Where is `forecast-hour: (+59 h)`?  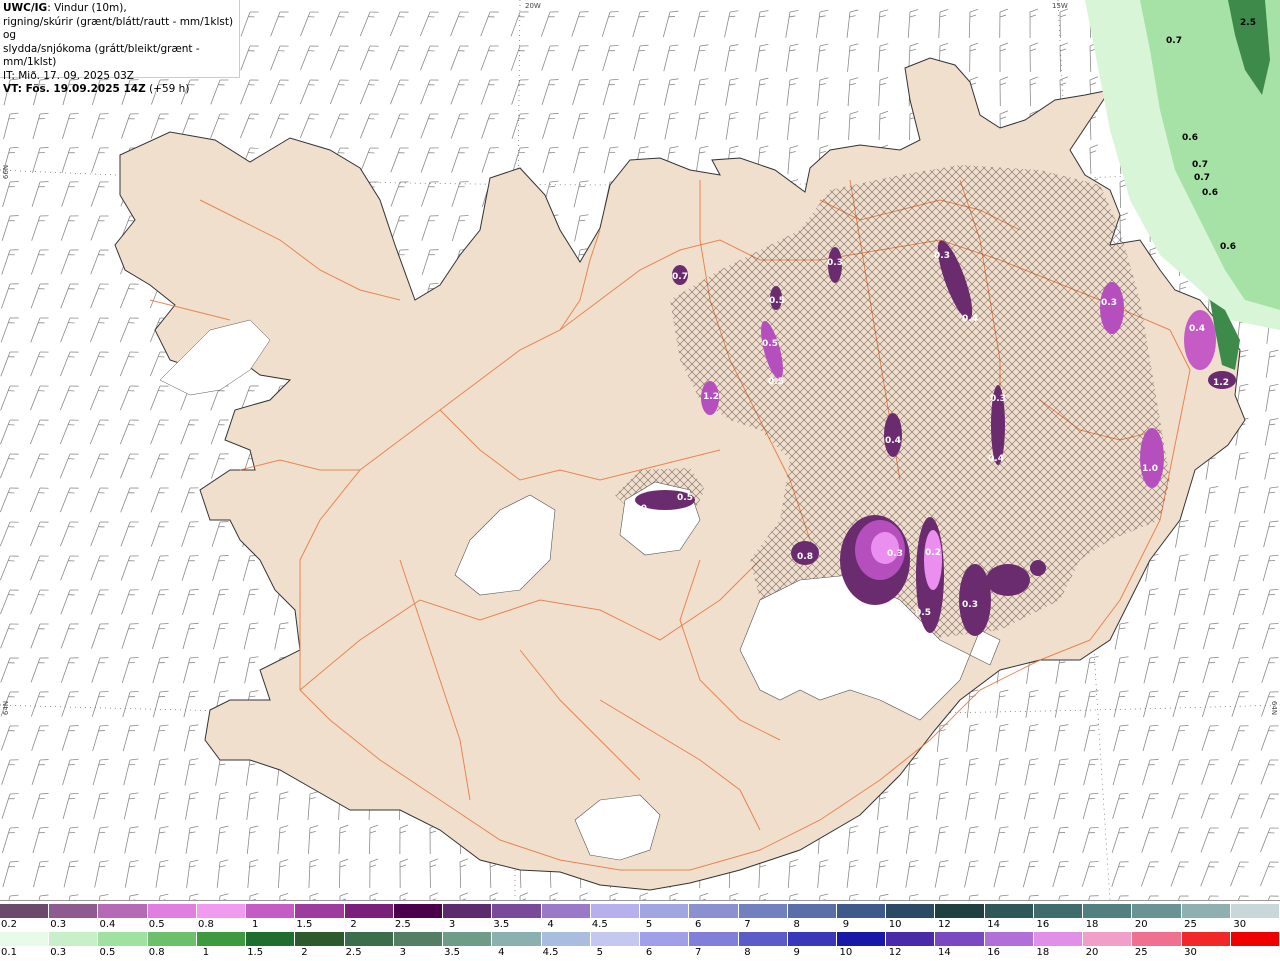 forecast-hour: (+59 h) is located at coordinates (168, 89).